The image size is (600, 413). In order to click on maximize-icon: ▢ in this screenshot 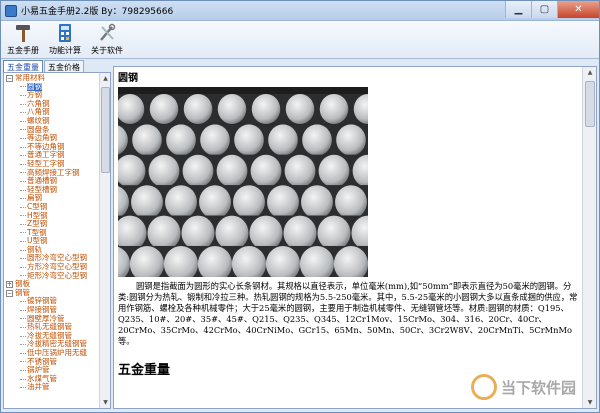, I will do `click(544, 9)`.